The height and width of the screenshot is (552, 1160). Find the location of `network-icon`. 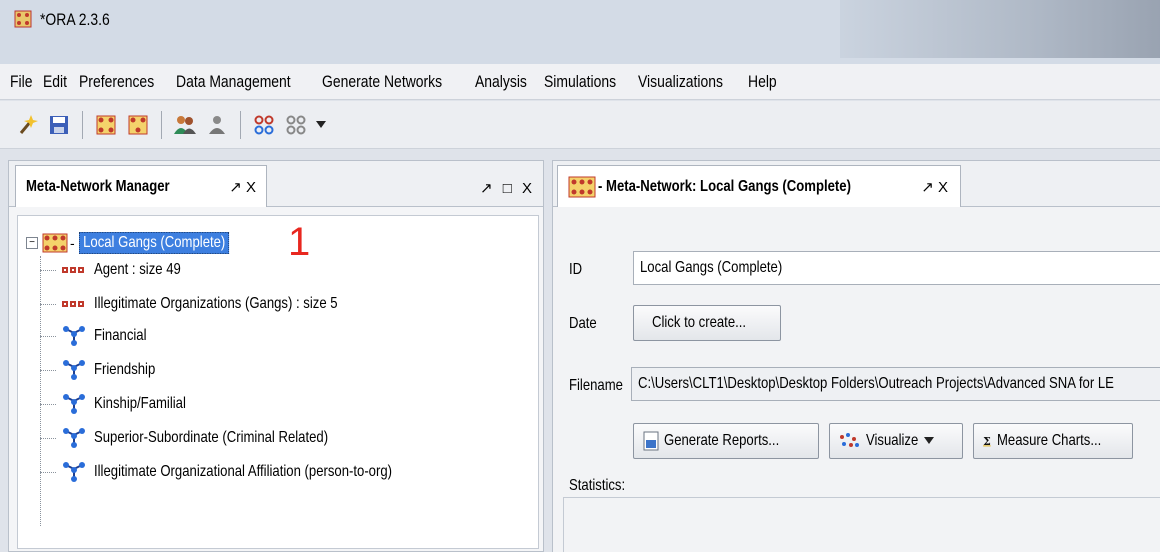

network-icon is located at coordinates (106, 125).